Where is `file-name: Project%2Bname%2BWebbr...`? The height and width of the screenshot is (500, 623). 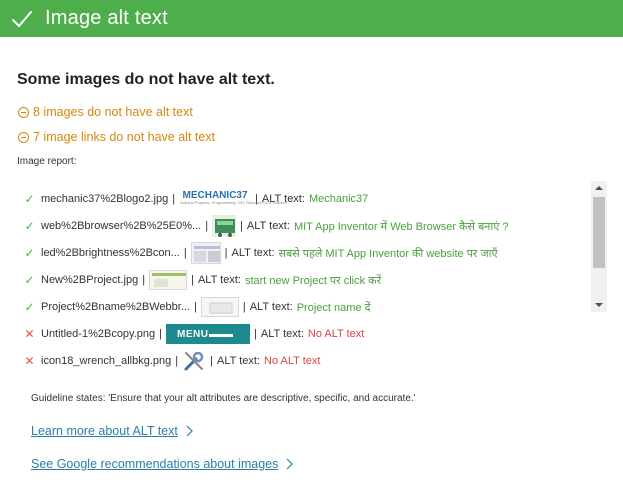
file-name: Project%2Bname%2BWebbr... is located at coordinates (115, 307).